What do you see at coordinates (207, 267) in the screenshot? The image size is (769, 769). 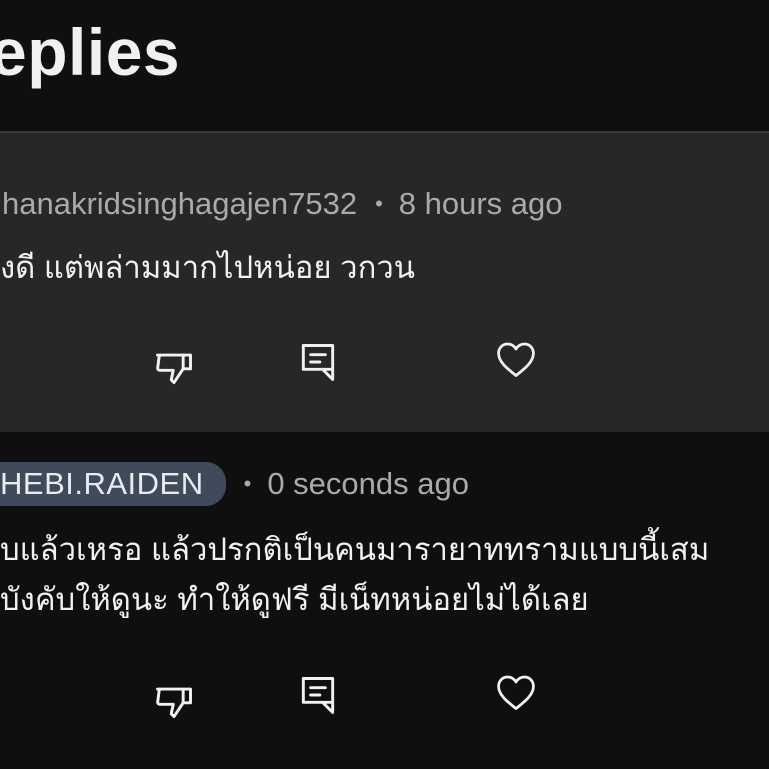 I see `comment-text: งดี แต่พล่ามมากไปหน่อย วกวน` at bounding box center [207, 267].